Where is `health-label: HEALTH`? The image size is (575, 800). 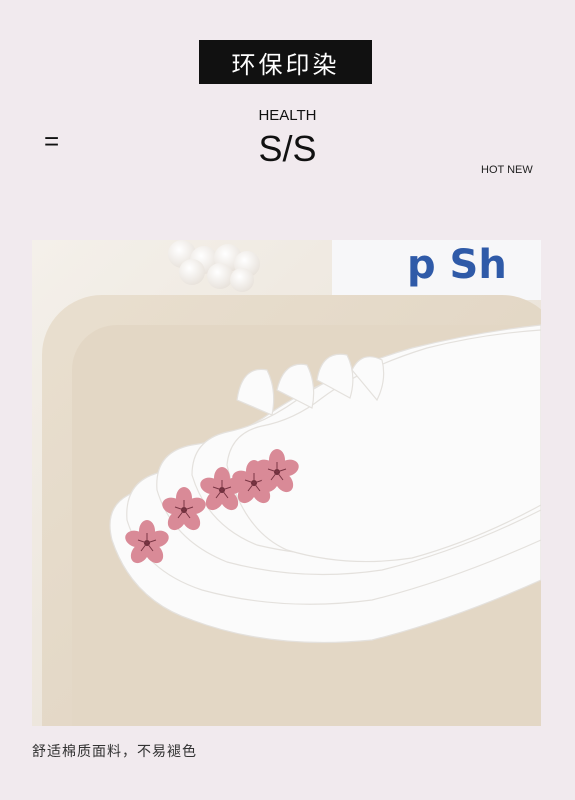
health-label: HEALTH is located at coordinates (287, 115).